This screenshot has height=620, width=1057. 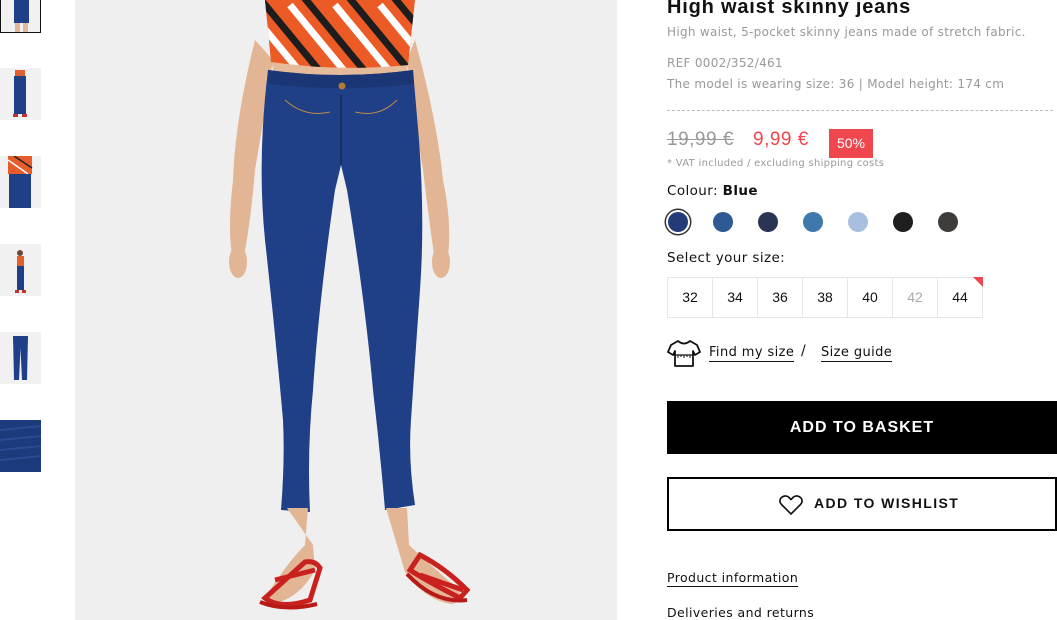 I want to click on swatch-bleached, so click(x=858, y=222).